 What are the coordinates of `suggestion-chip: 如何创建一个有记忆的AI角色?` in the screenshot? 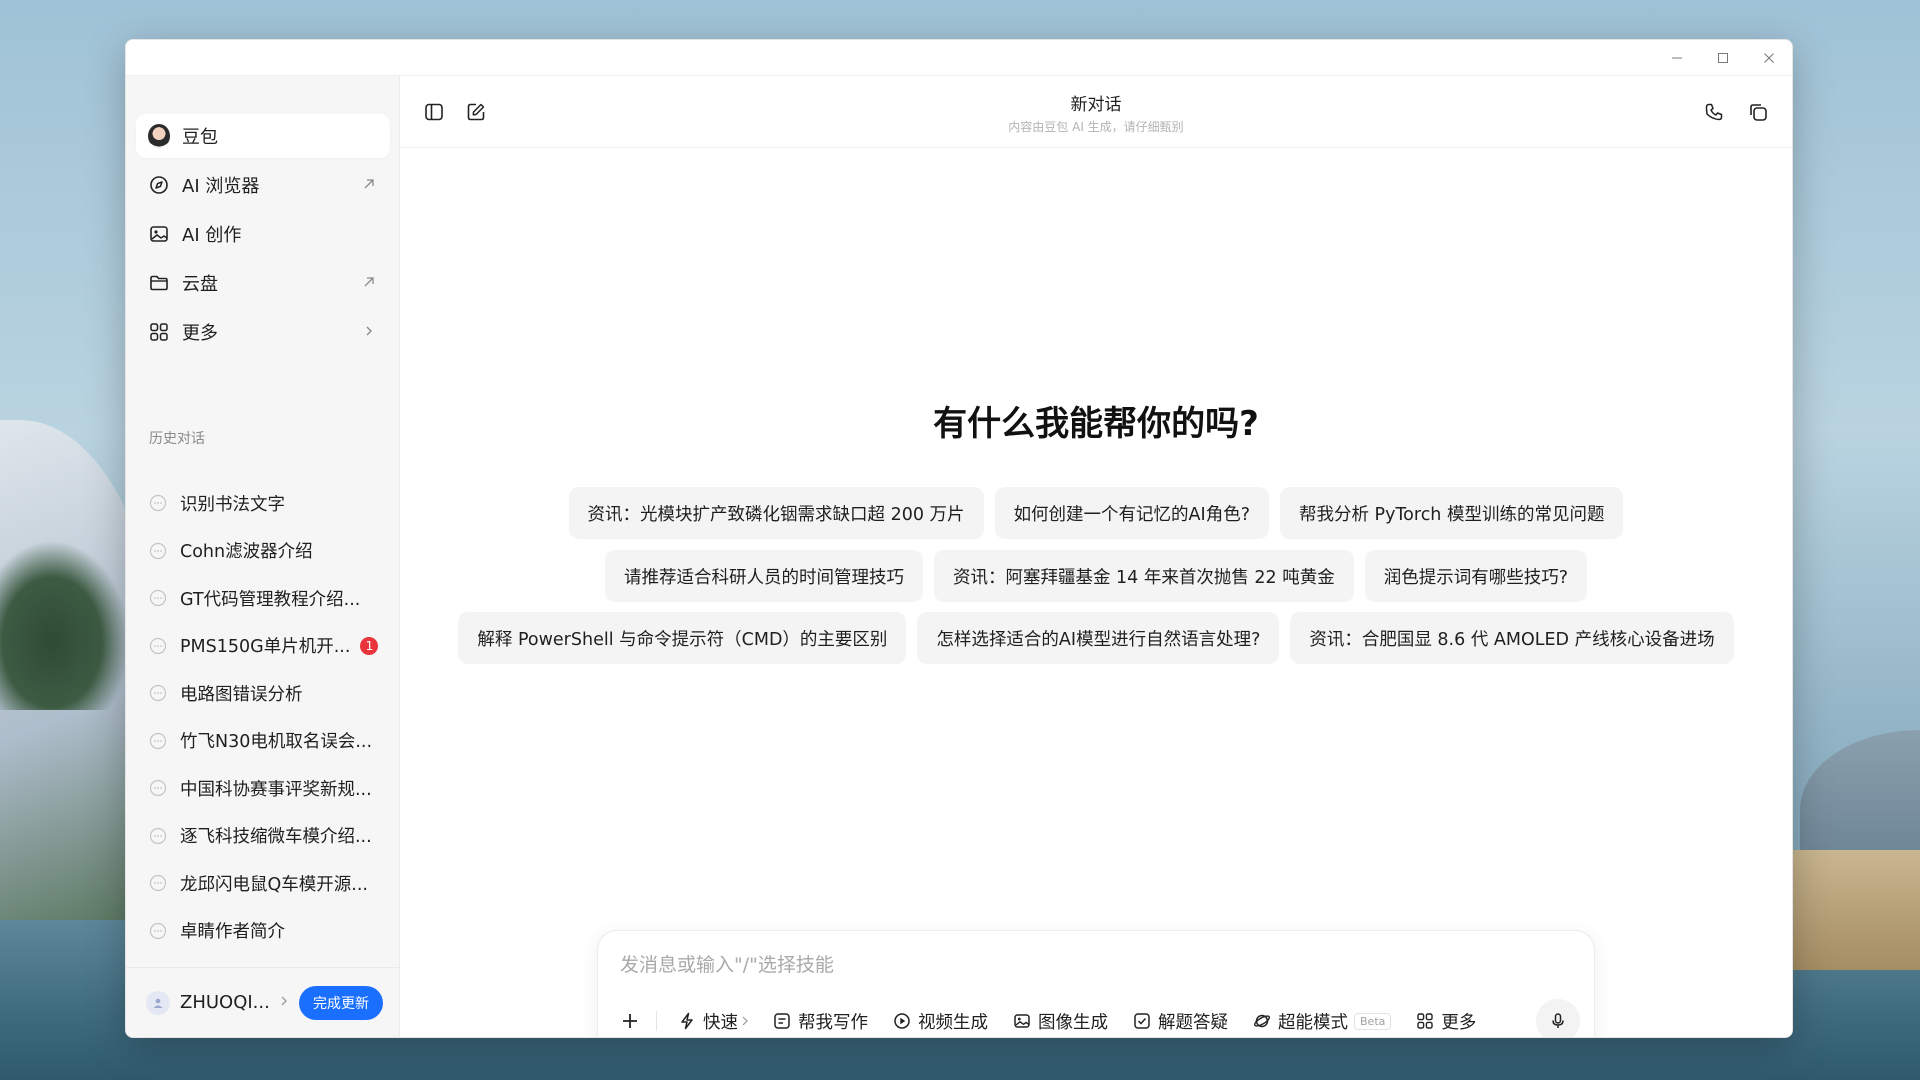 It's located at (1131, 513).